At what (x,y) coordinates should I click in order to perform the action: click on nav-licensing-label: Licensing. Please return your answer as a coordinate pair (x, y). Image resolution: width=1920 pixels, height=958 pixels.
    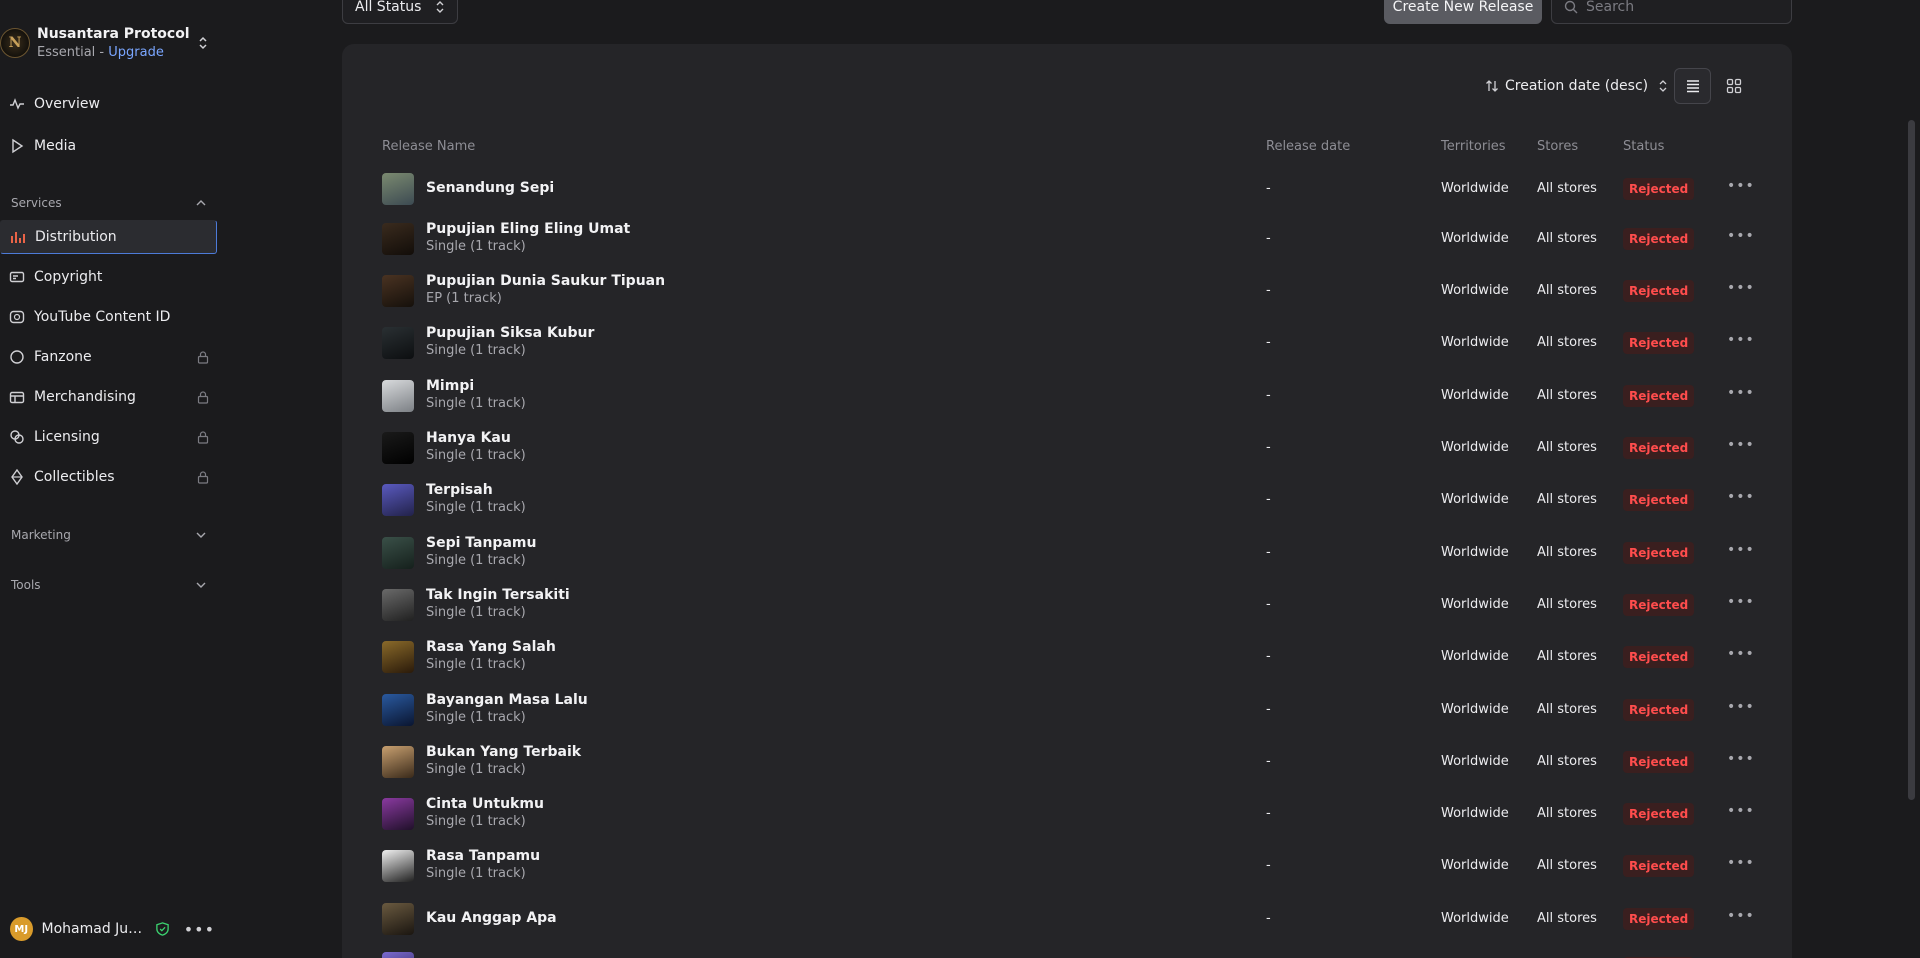
    Looking at the image, I should click on (67, 437).